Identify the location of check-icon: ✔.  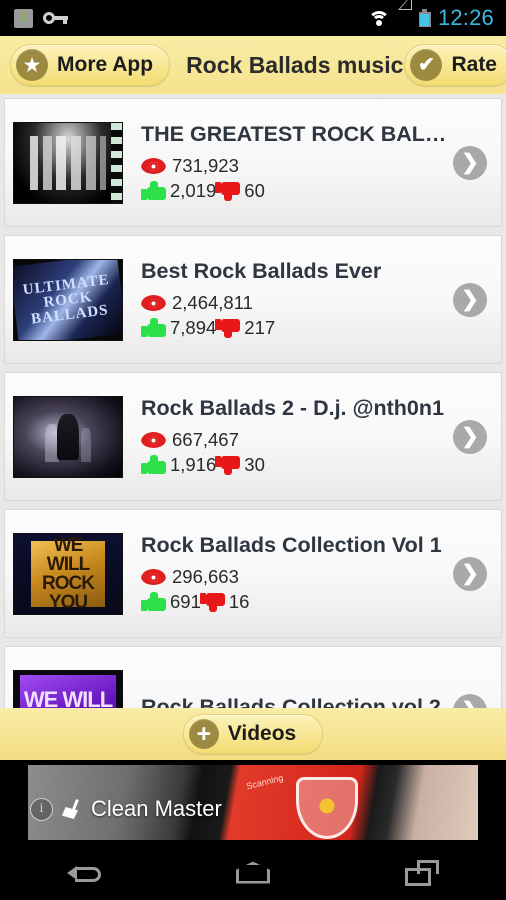
(426, 65).